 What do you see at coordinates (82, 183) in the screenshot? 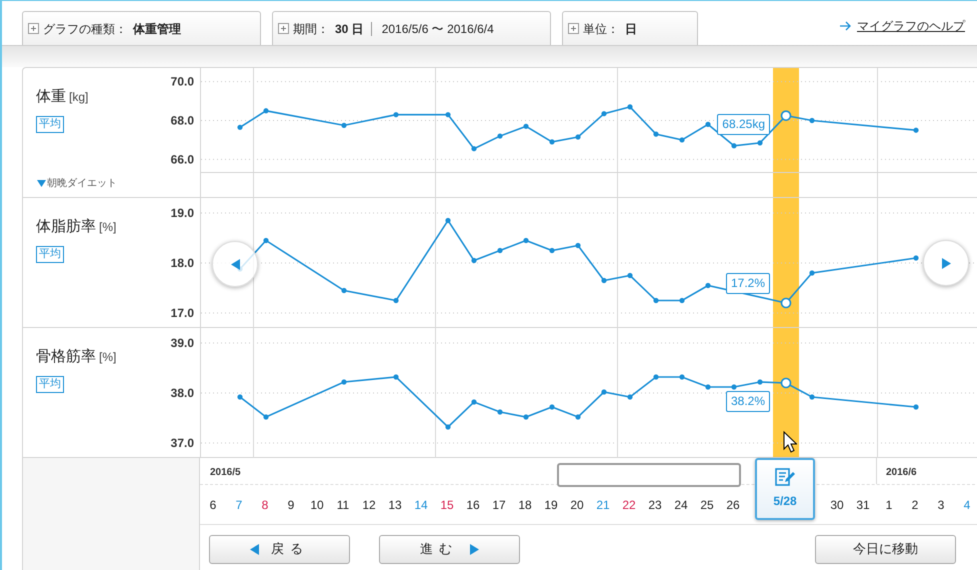
I see `diet-plan-link: 朝晩ダイエット` at bounding box center [82, 183].